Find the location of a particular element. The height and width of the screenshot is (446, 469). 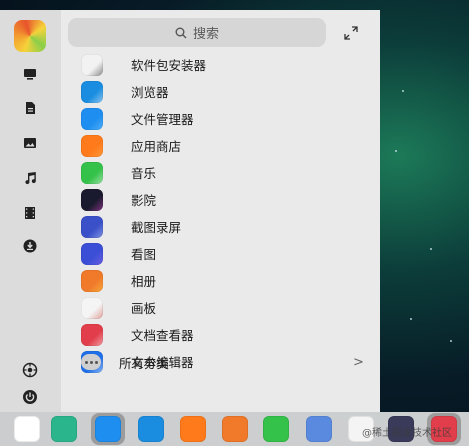

app-label: 相册 is located at coordinates (144, 281).